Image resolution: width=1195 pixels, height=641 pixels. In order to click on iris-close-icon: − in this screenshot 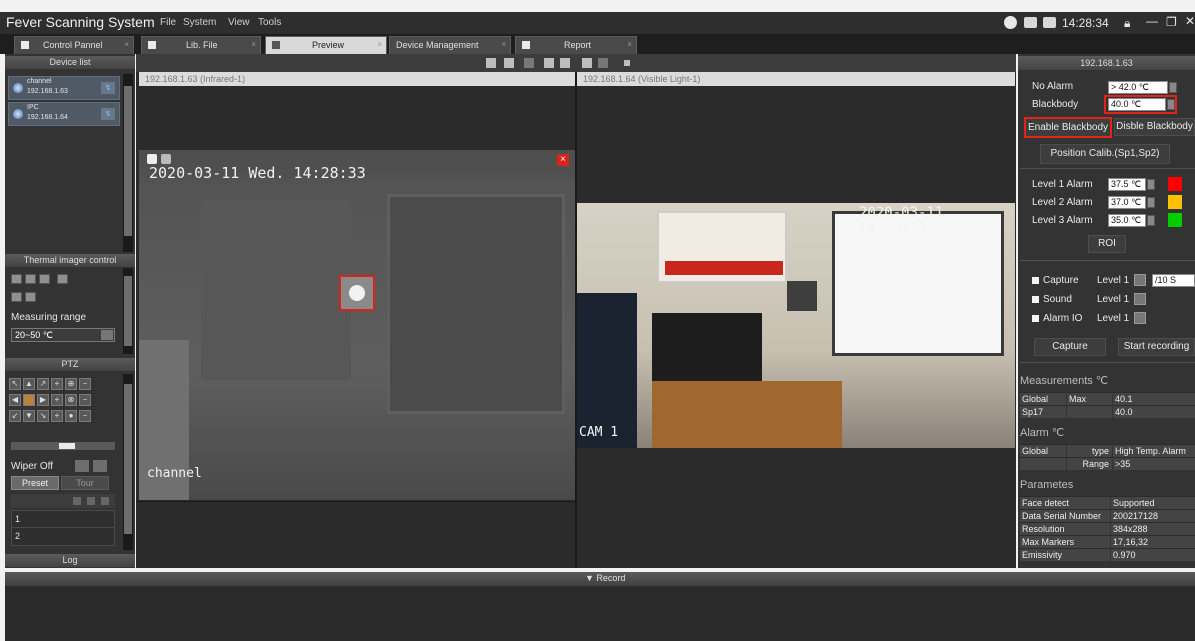, I will do `click(85, 416)`.